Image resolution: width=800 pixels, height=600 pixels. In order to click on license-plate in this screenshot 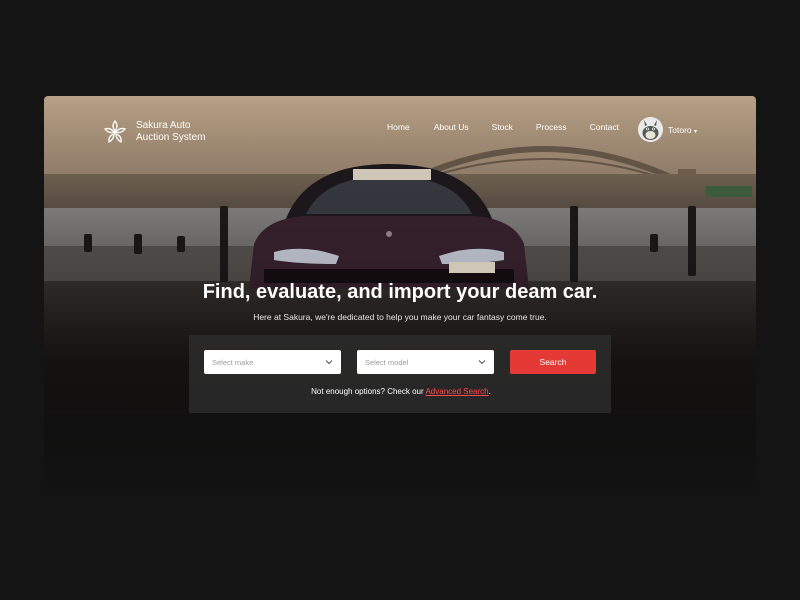, I will do `click(472, 267)`.